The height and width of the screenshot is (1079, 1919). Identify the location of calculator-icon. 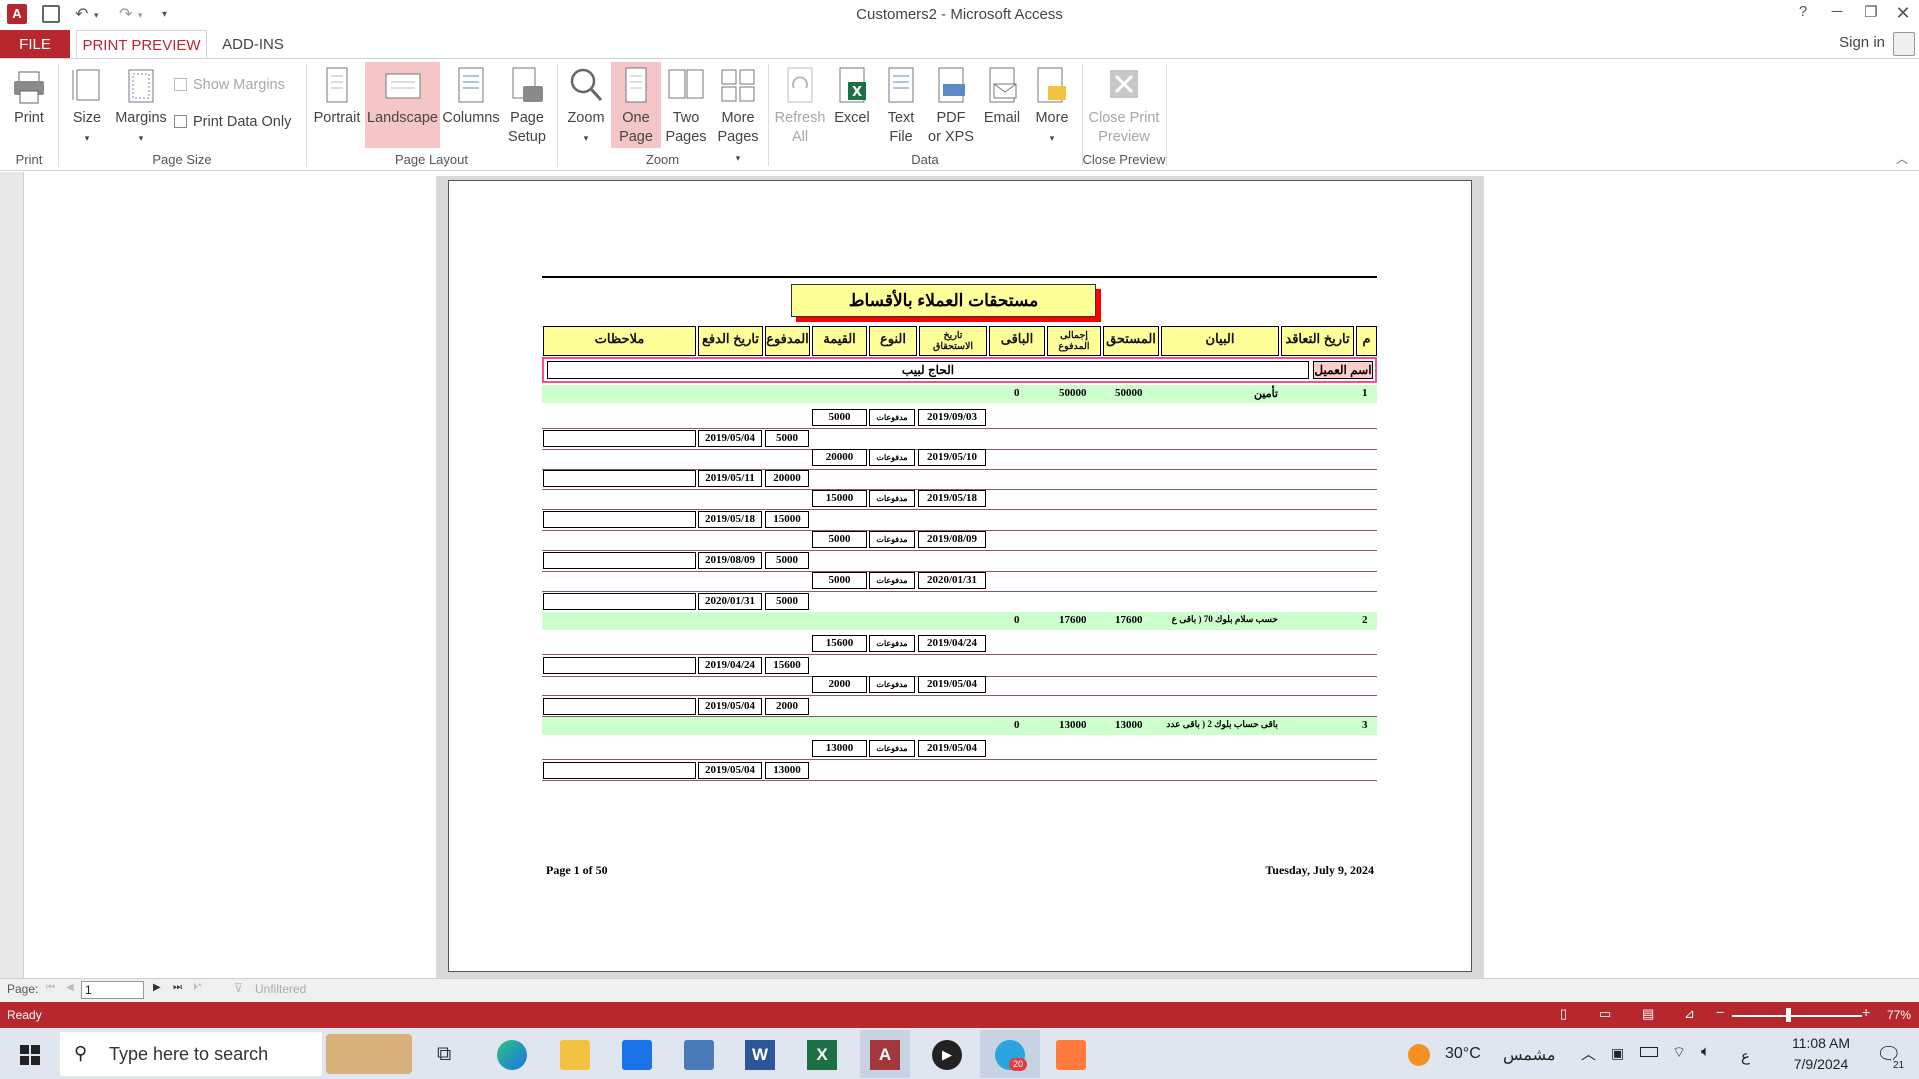
(699, 1055).